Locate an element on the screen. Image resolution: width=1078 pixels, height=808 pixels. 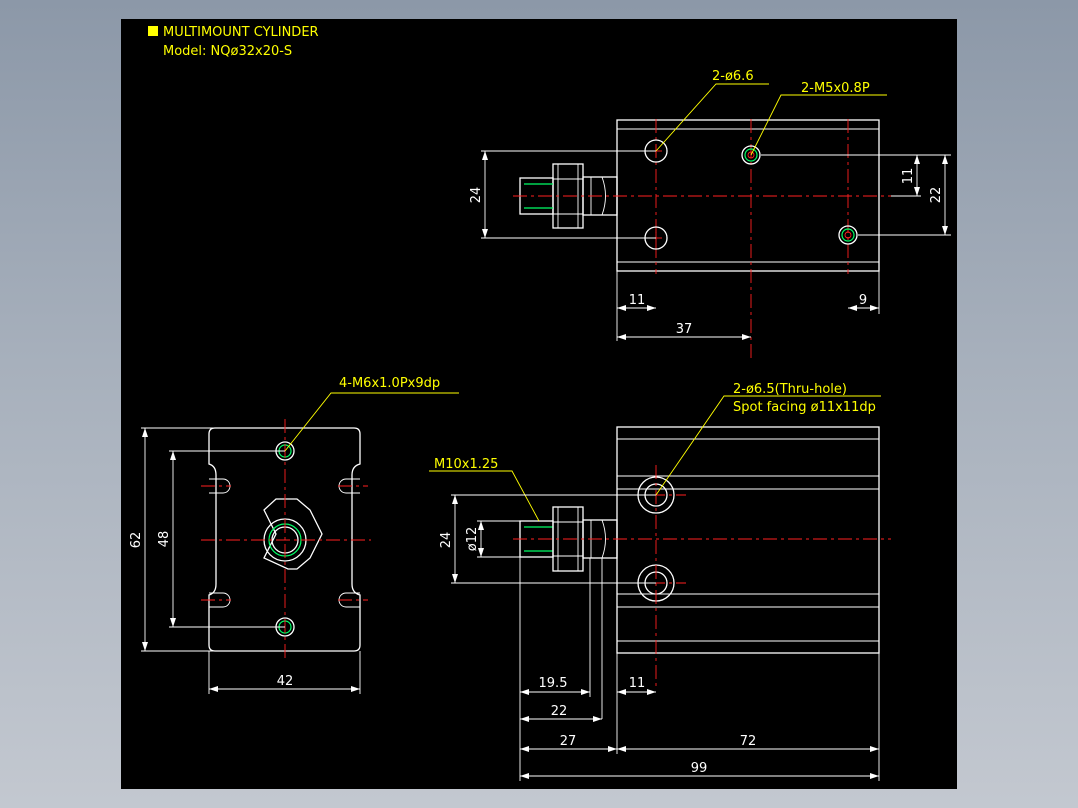
dim-top-37: 37 is located at coordinates (684, 329).